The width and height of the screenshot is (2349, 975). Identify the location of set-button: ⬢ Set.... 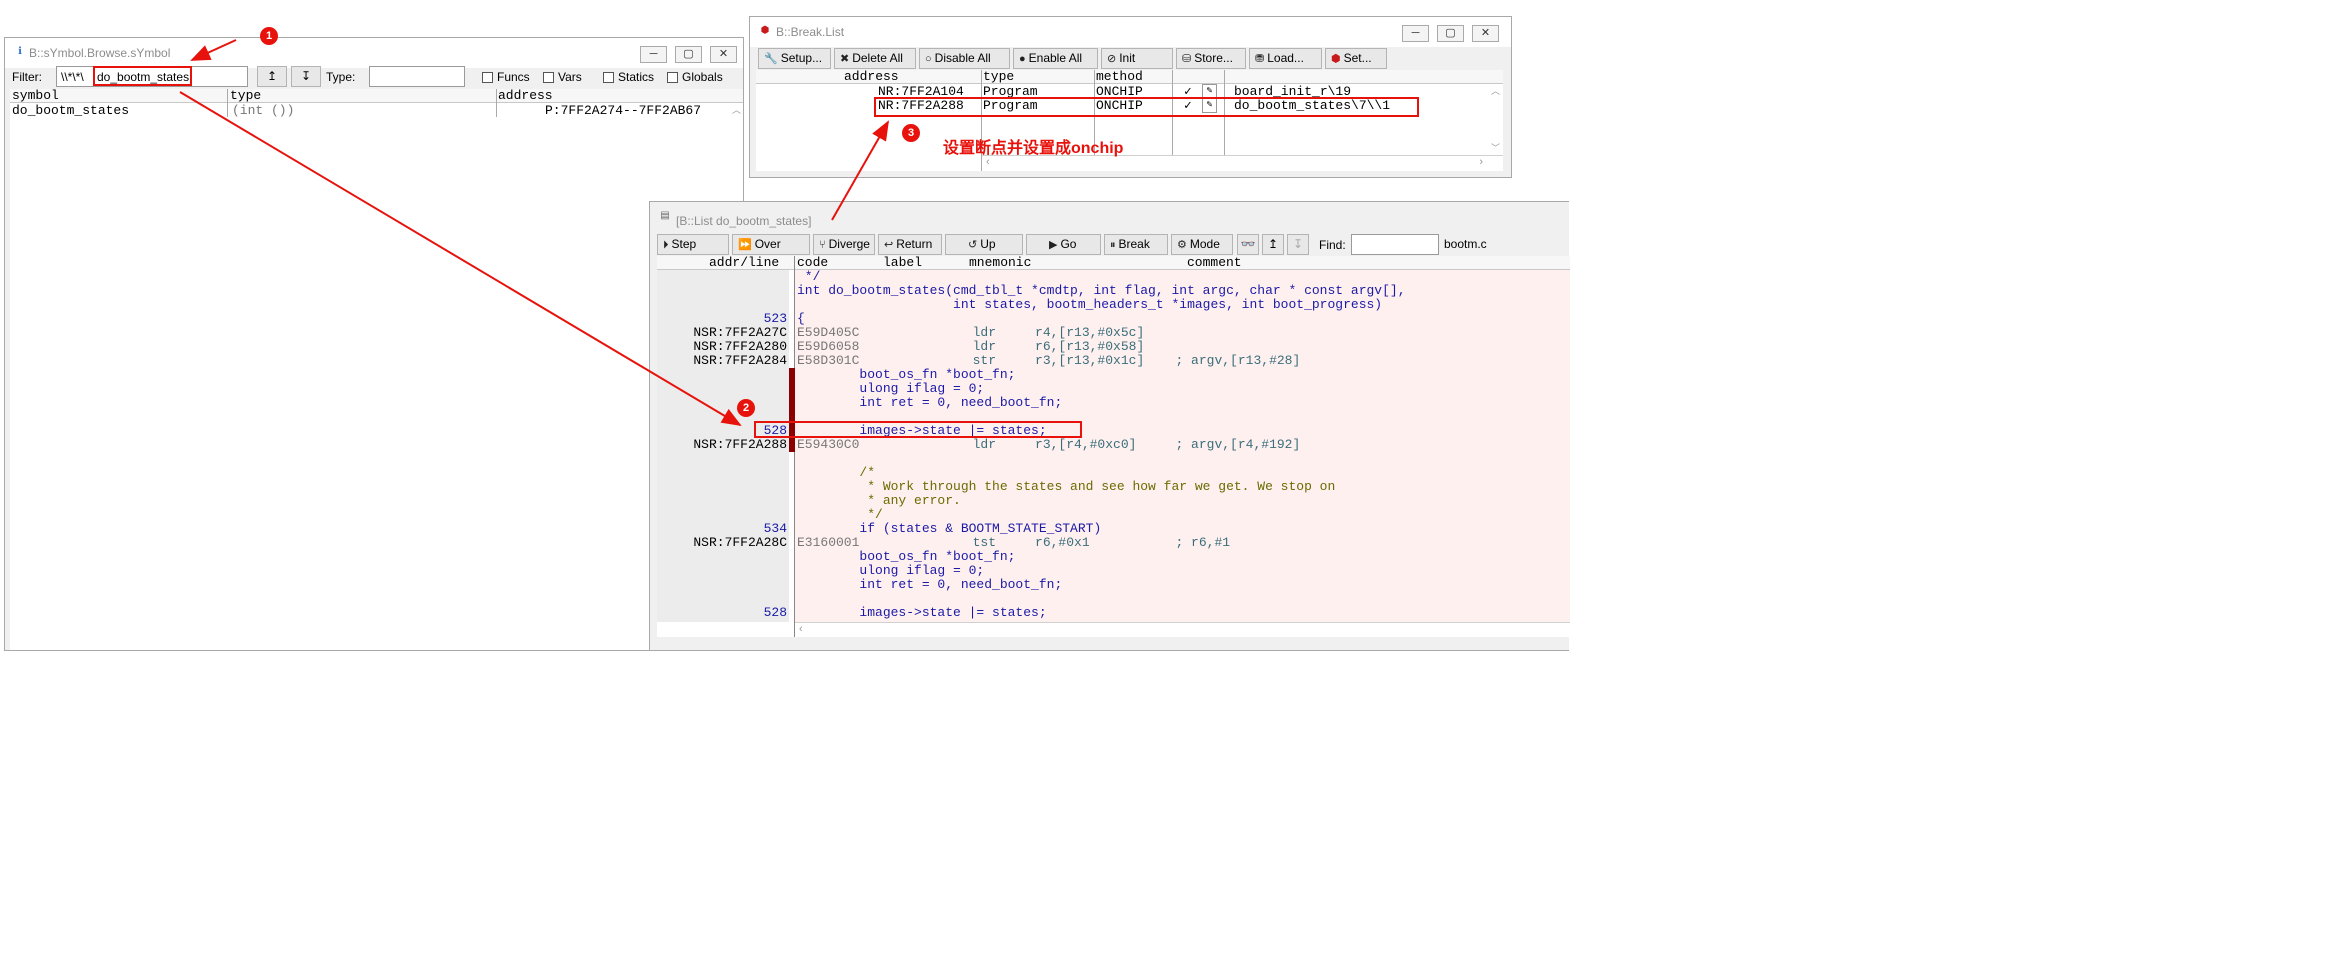
(1356, 58).